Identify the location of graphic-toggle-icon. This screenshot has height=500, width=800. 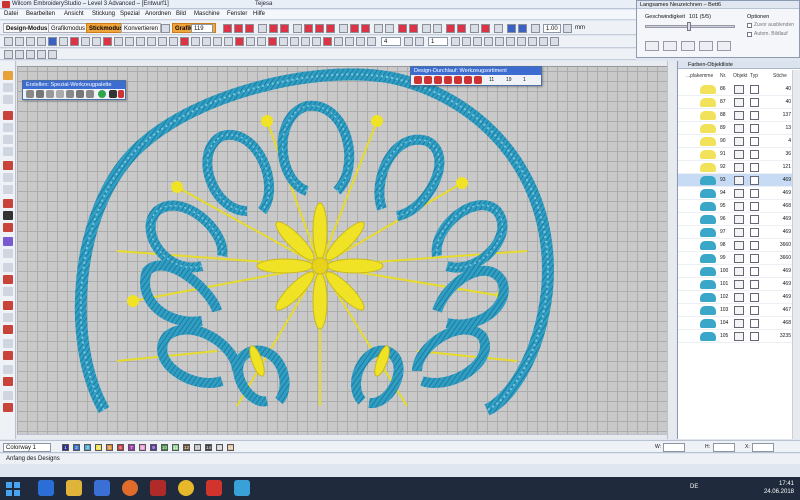
(165, 28).